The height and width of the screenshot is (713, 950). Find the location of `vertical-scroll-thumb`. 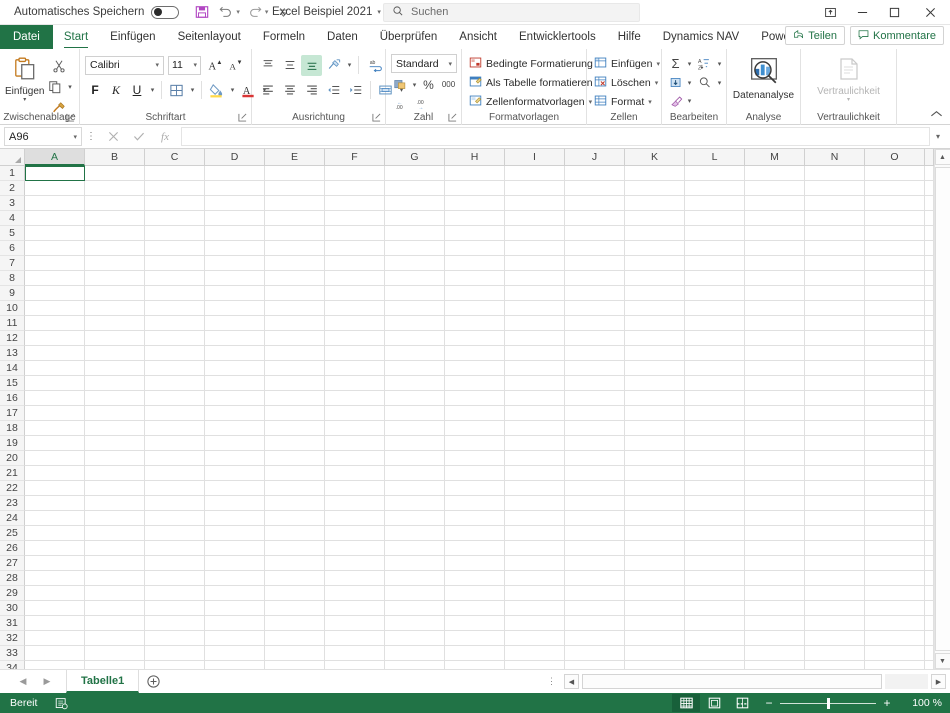

vertical-scroll-thumb is located at coordinates (942, 409).